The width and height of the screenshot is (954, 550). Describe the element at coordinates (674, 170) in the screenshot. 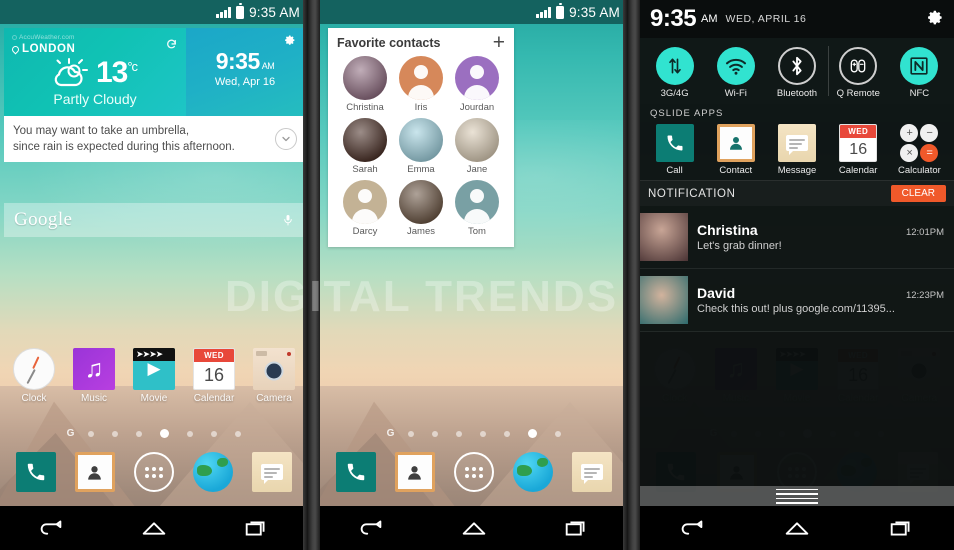

I see `qslide-label: Call` at that location.